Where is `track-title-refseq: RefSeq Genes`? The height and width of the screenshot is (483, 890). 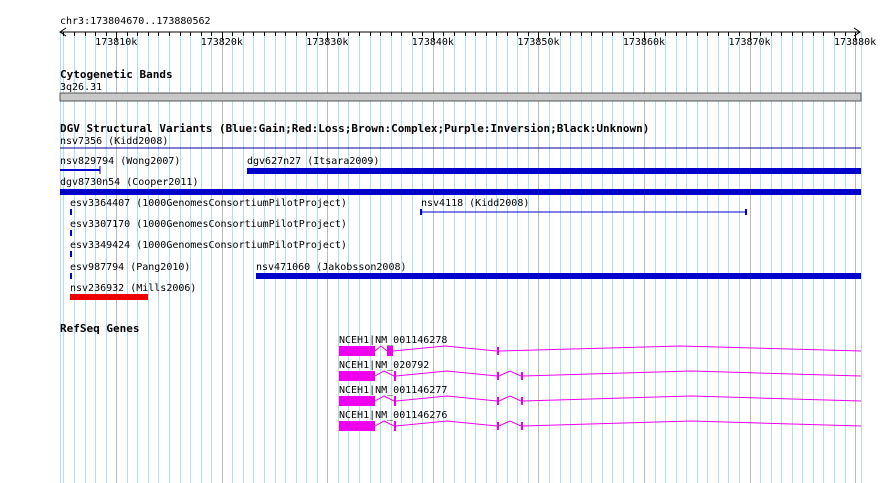
track-title-refseq: RefSeq Genes is located at coordinates (99, 328).